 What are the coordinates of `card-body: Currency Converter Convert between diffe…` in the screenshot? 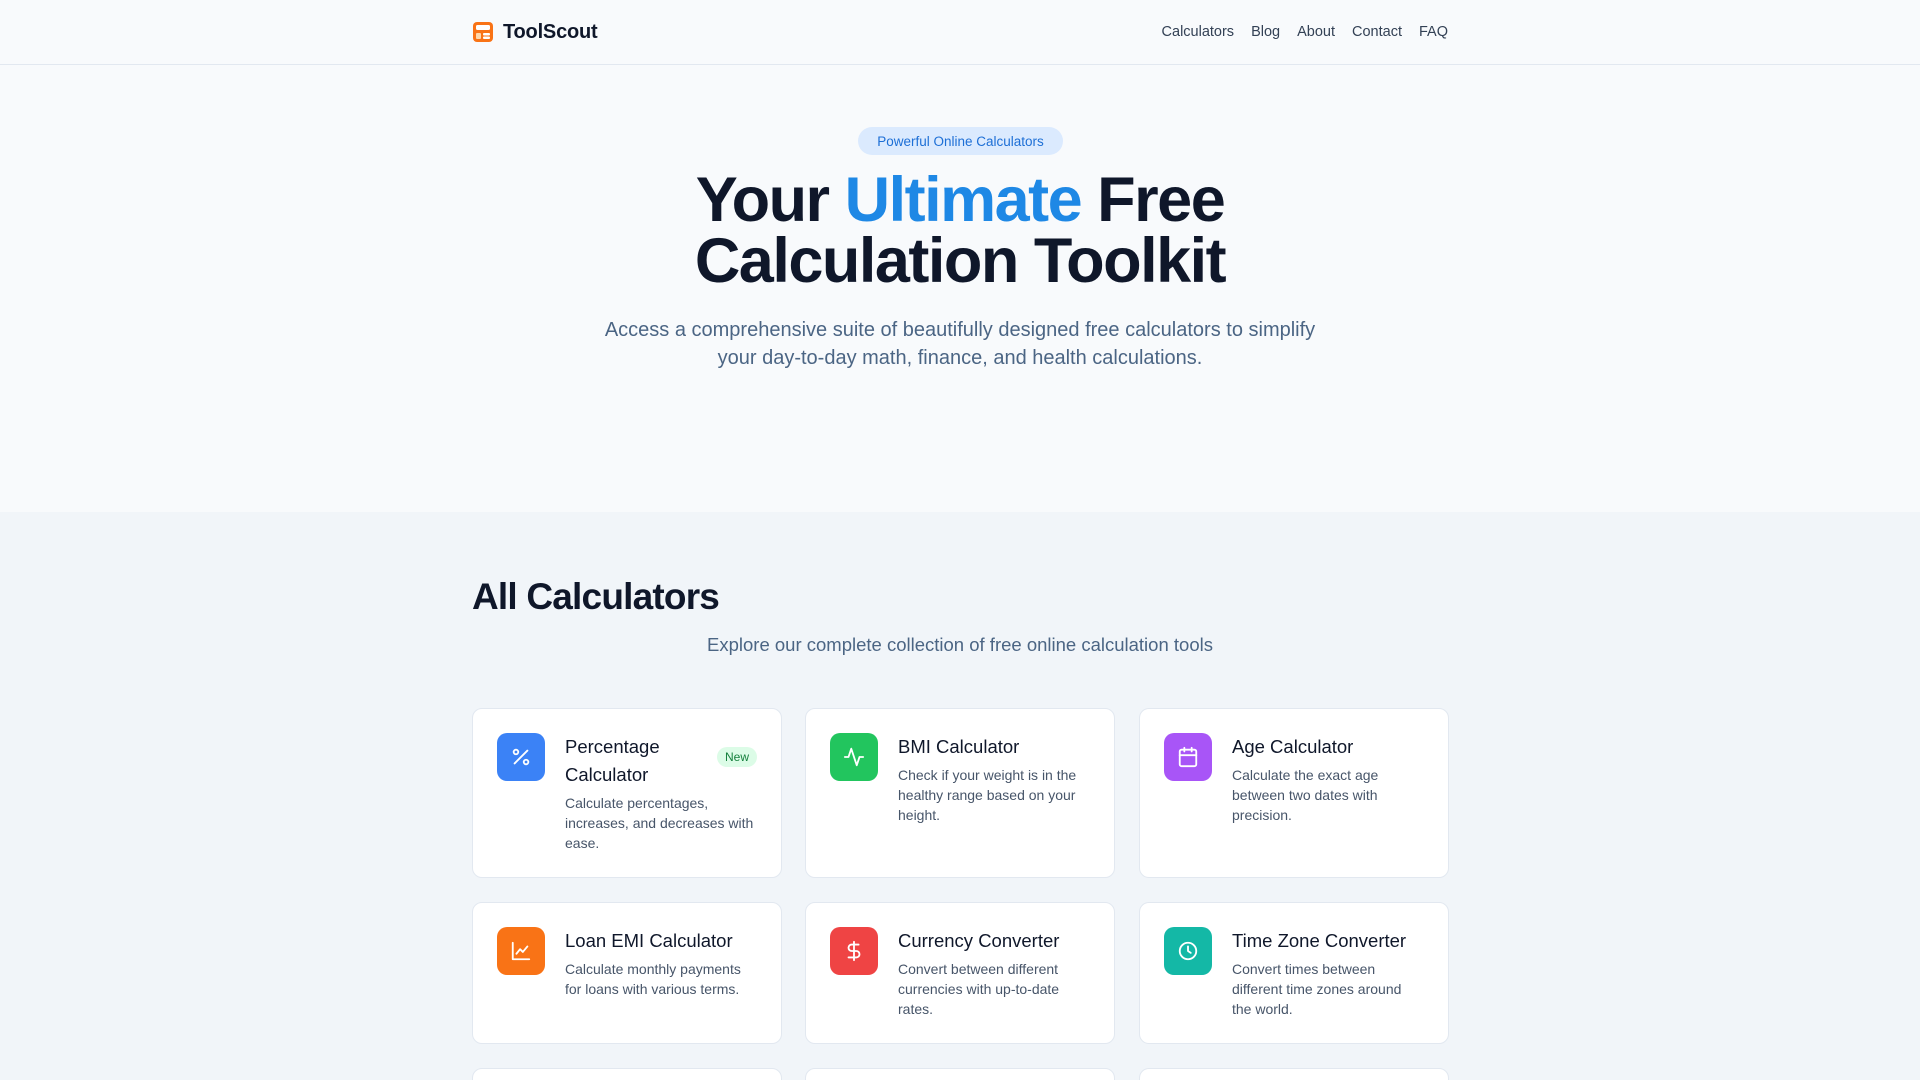 It's located at (994, 973).